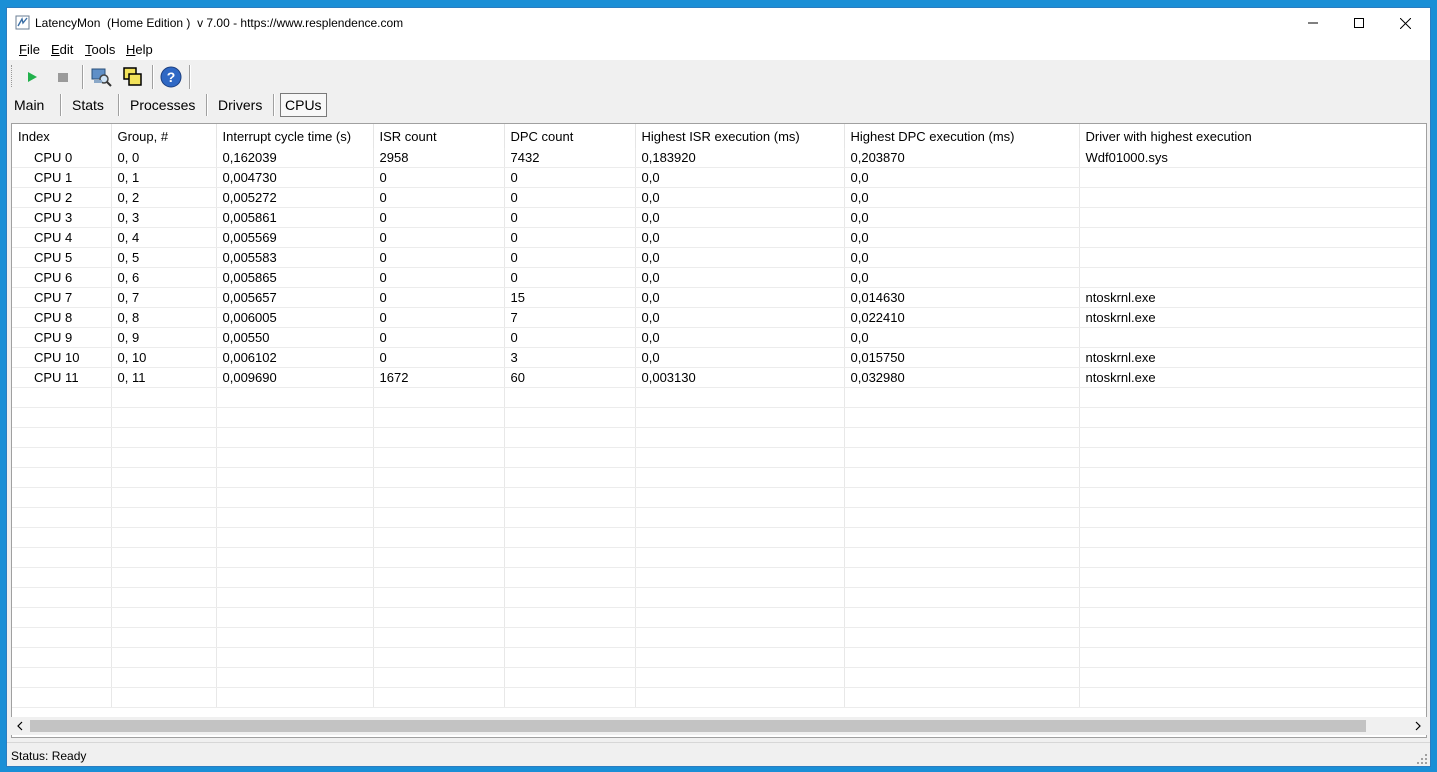 This screenshot has height=772, width=1437. Describe the element at coordinates (62, 136) in the screenshot. I see `column-header: Index` at that location.